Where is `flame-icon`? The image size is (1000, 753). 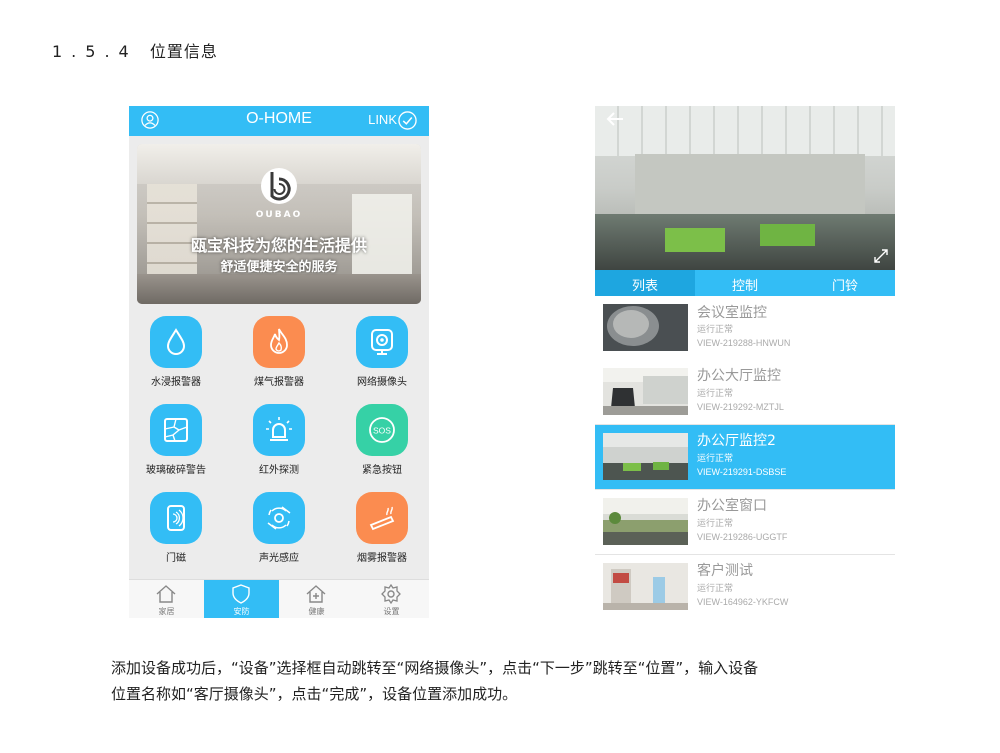 flame-icon is located at coordinates (279, 341).